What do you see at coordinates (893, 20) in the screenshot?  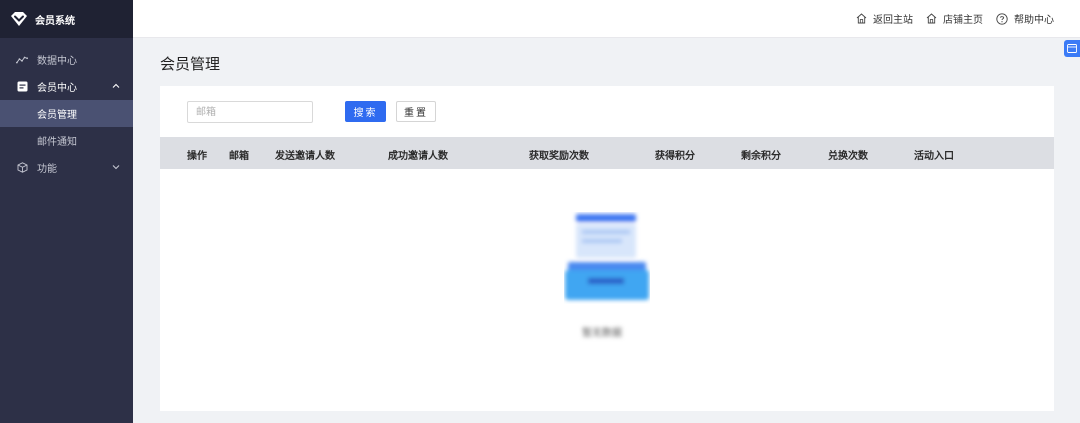 I see `top-link-label: 返回主站` at bounding box center [893, 20].